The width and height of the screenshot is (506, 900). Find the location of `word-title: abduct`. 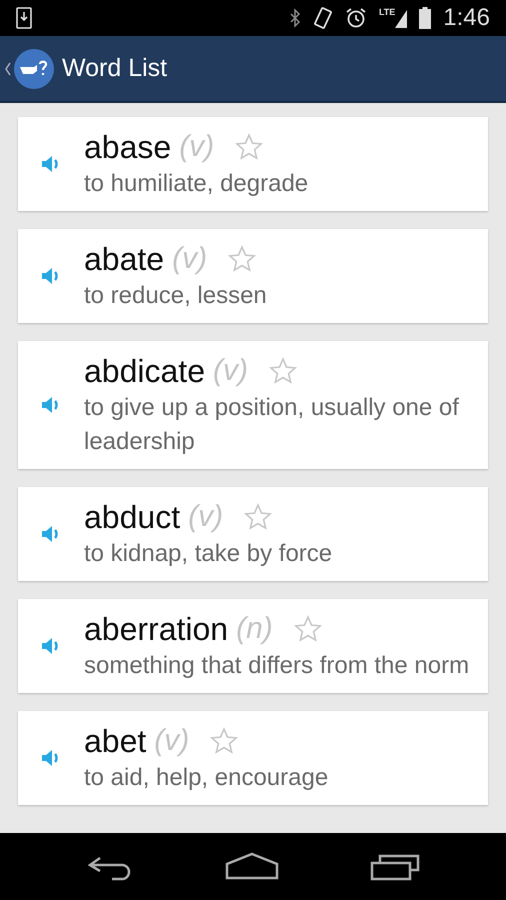

word-title: abduct is located at coordinates (132, 517).